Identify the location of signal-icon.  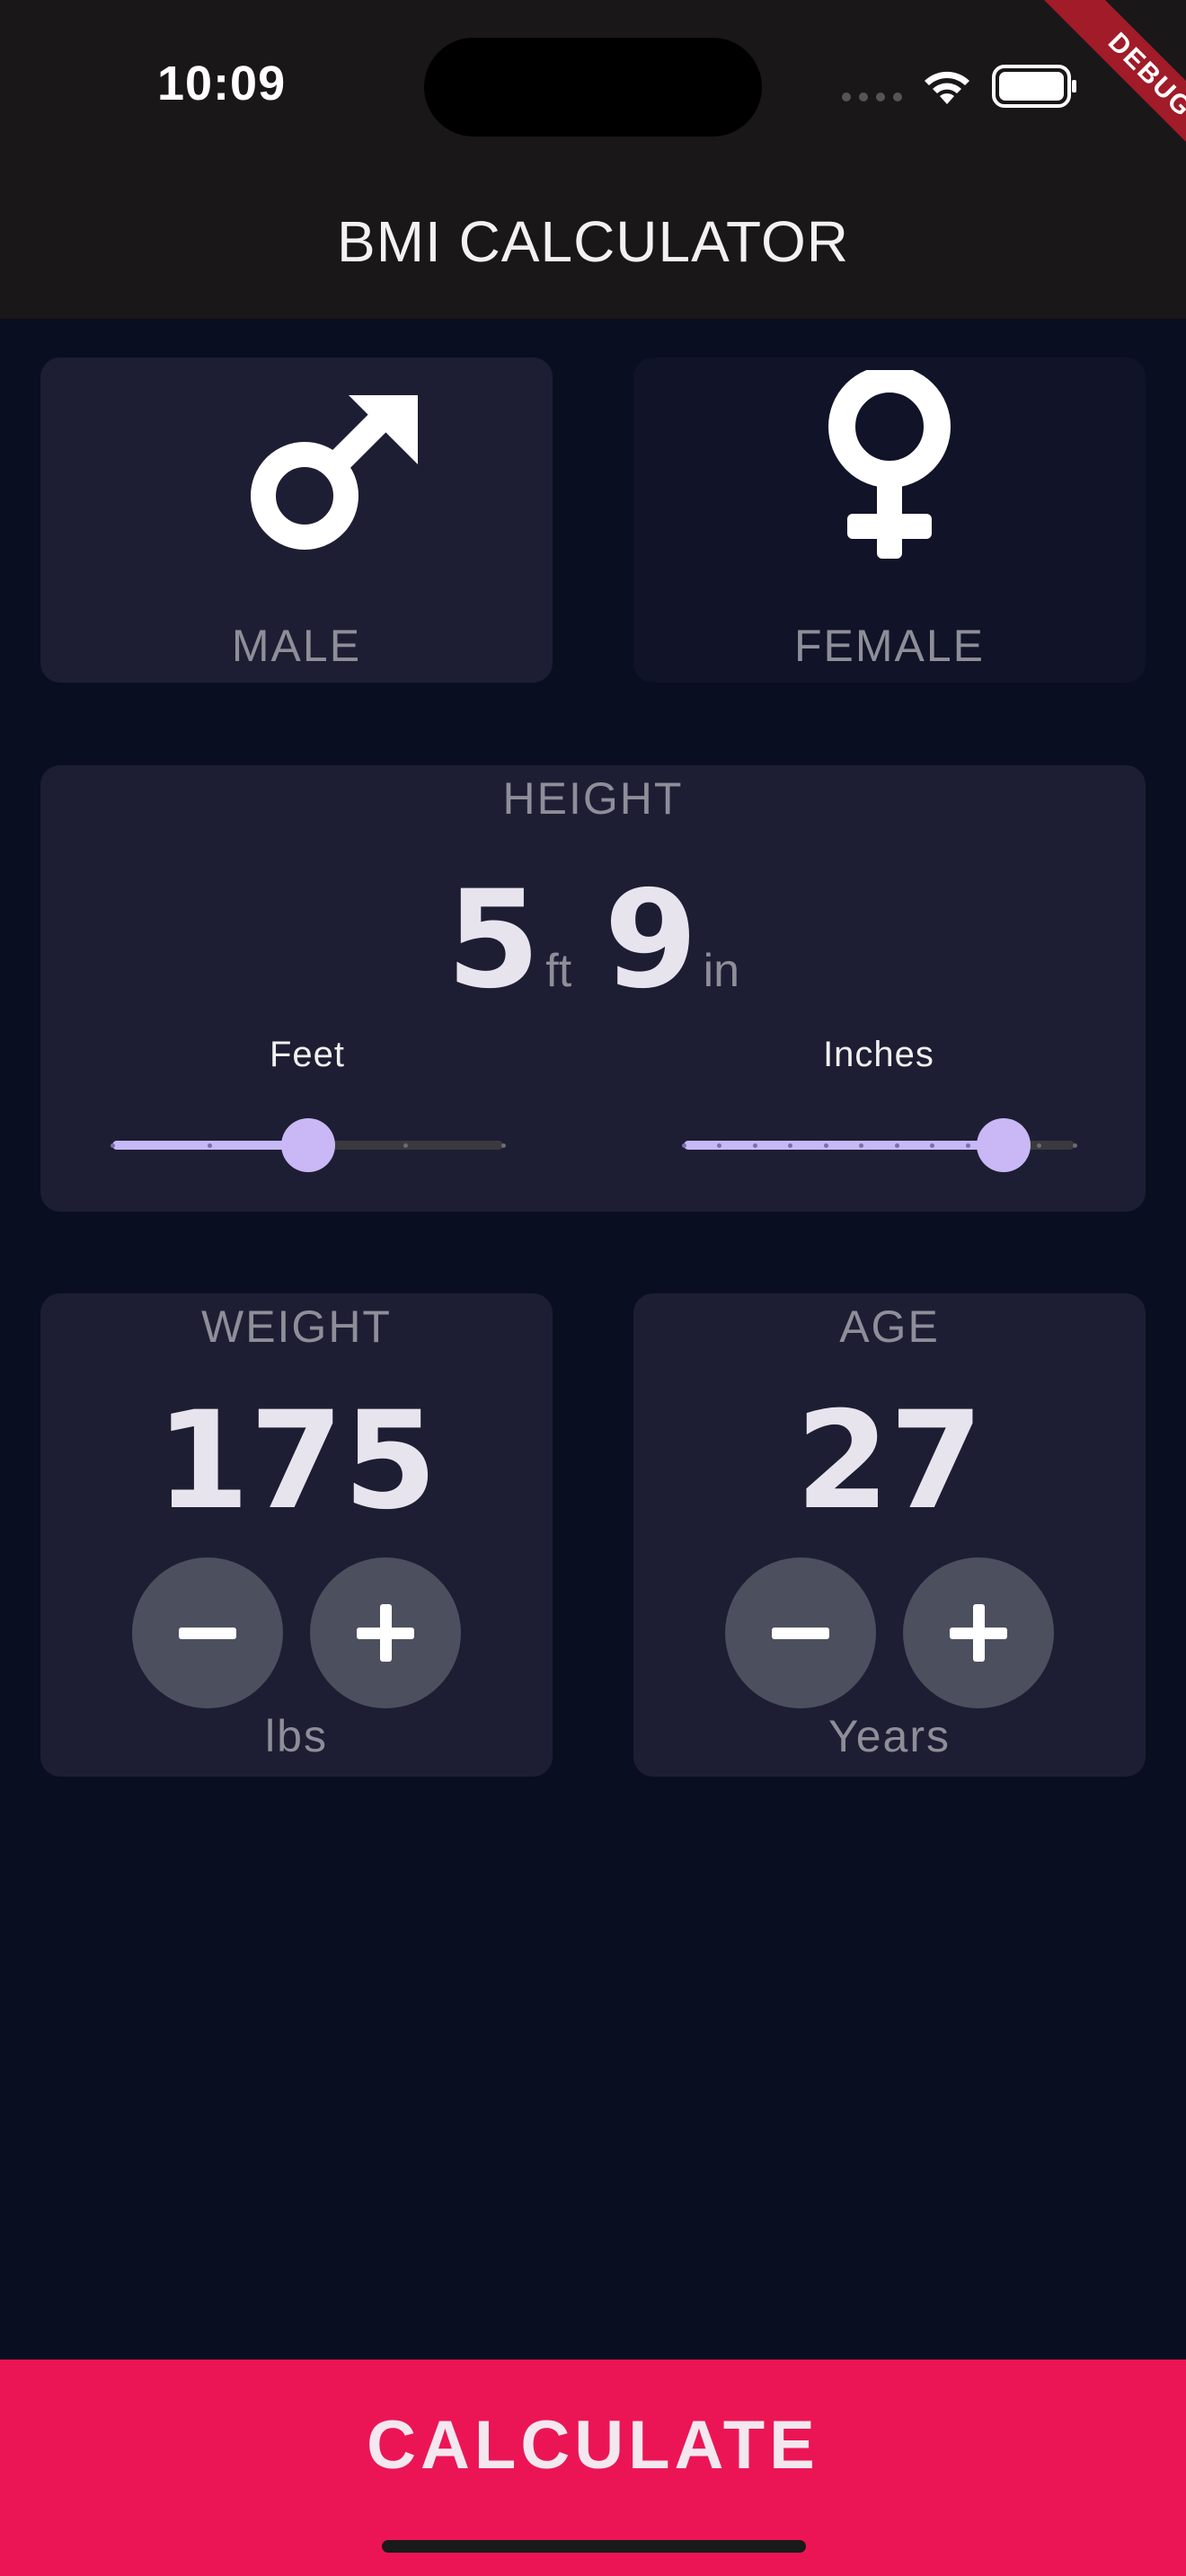
(872, 97).